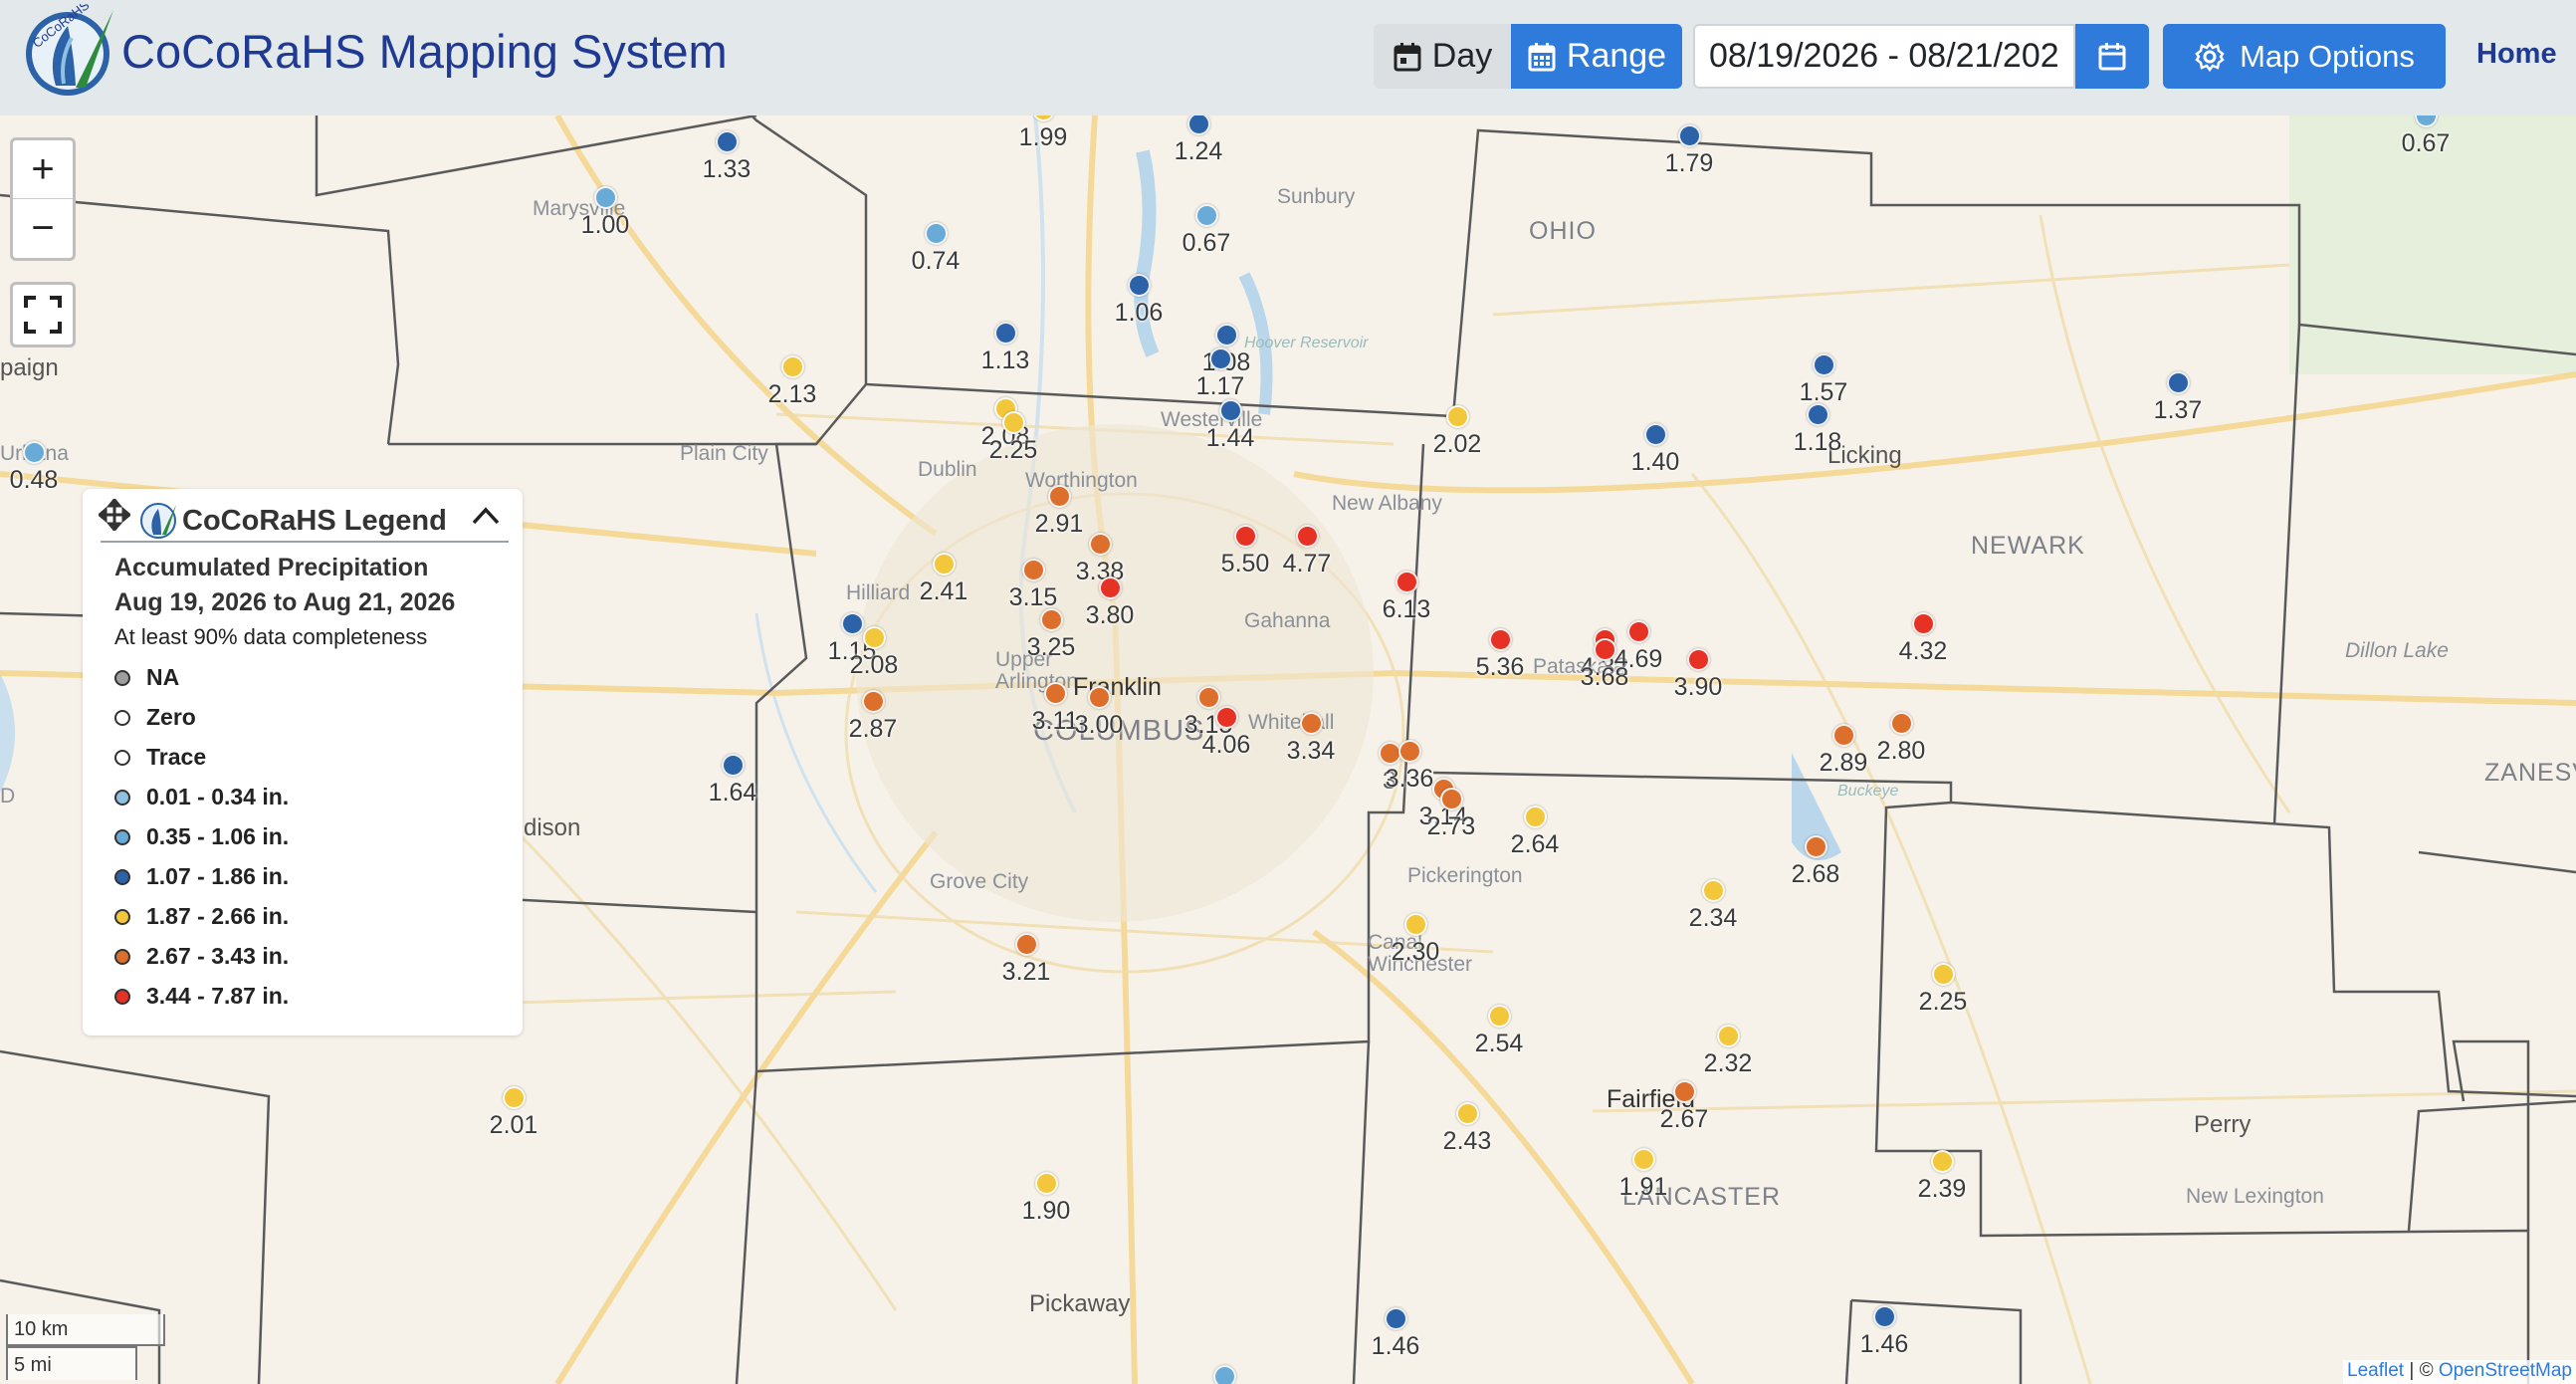 The width and height of the screenshot is (2576, 1384). What do you see at coordinates (2516, 54) in the screenshot?
I see `home-link: Home` at bounding box center [2516, 54].